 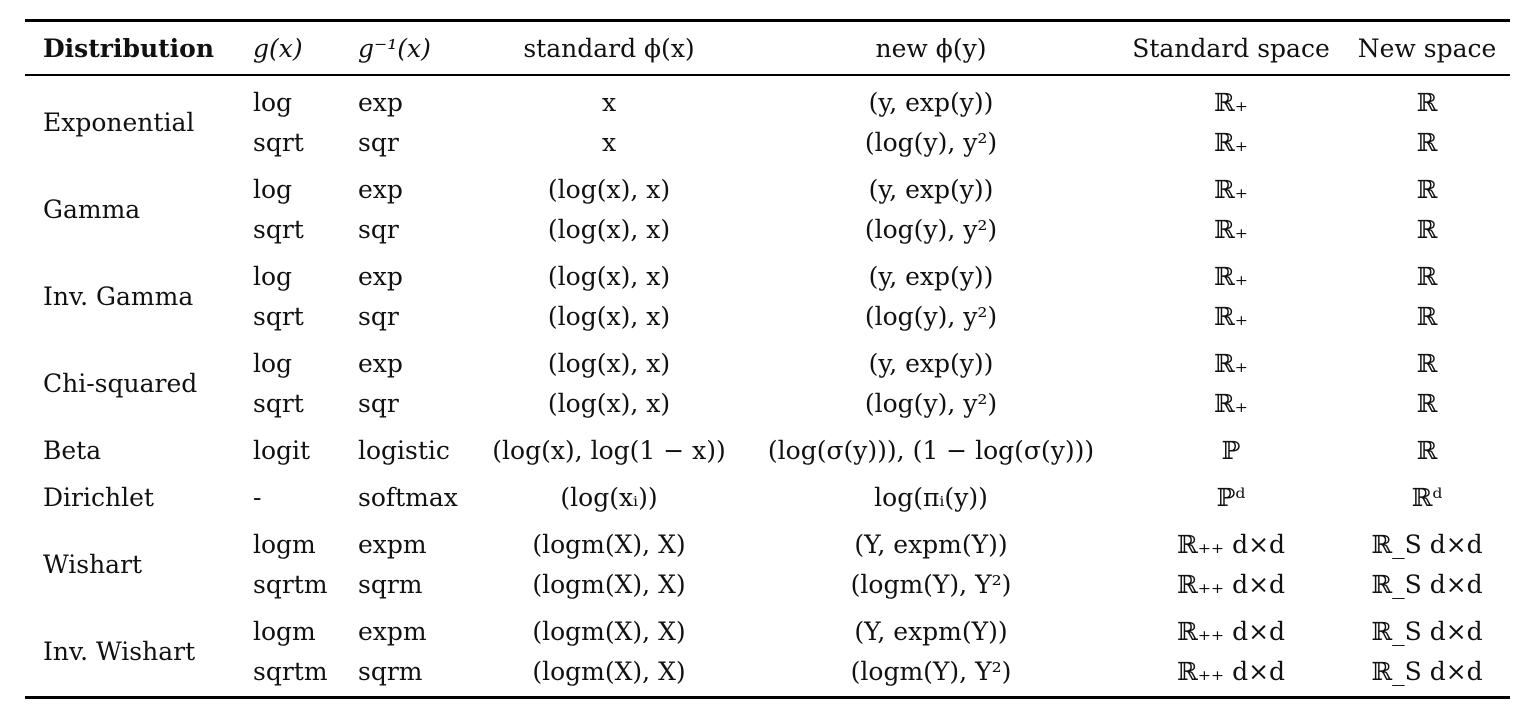 I want to click on header-rule, so click(x=767, y=75).